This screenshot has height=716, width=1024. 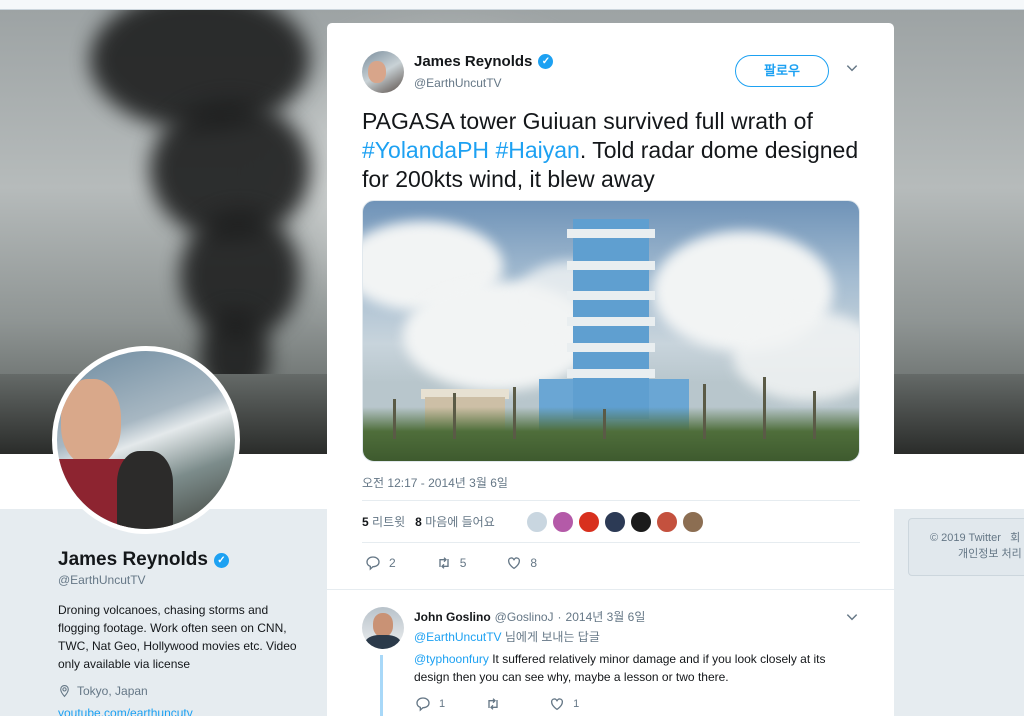 I want to click on tweet-author-handle: @EarthUncutTV, so click(x=458, y=83).